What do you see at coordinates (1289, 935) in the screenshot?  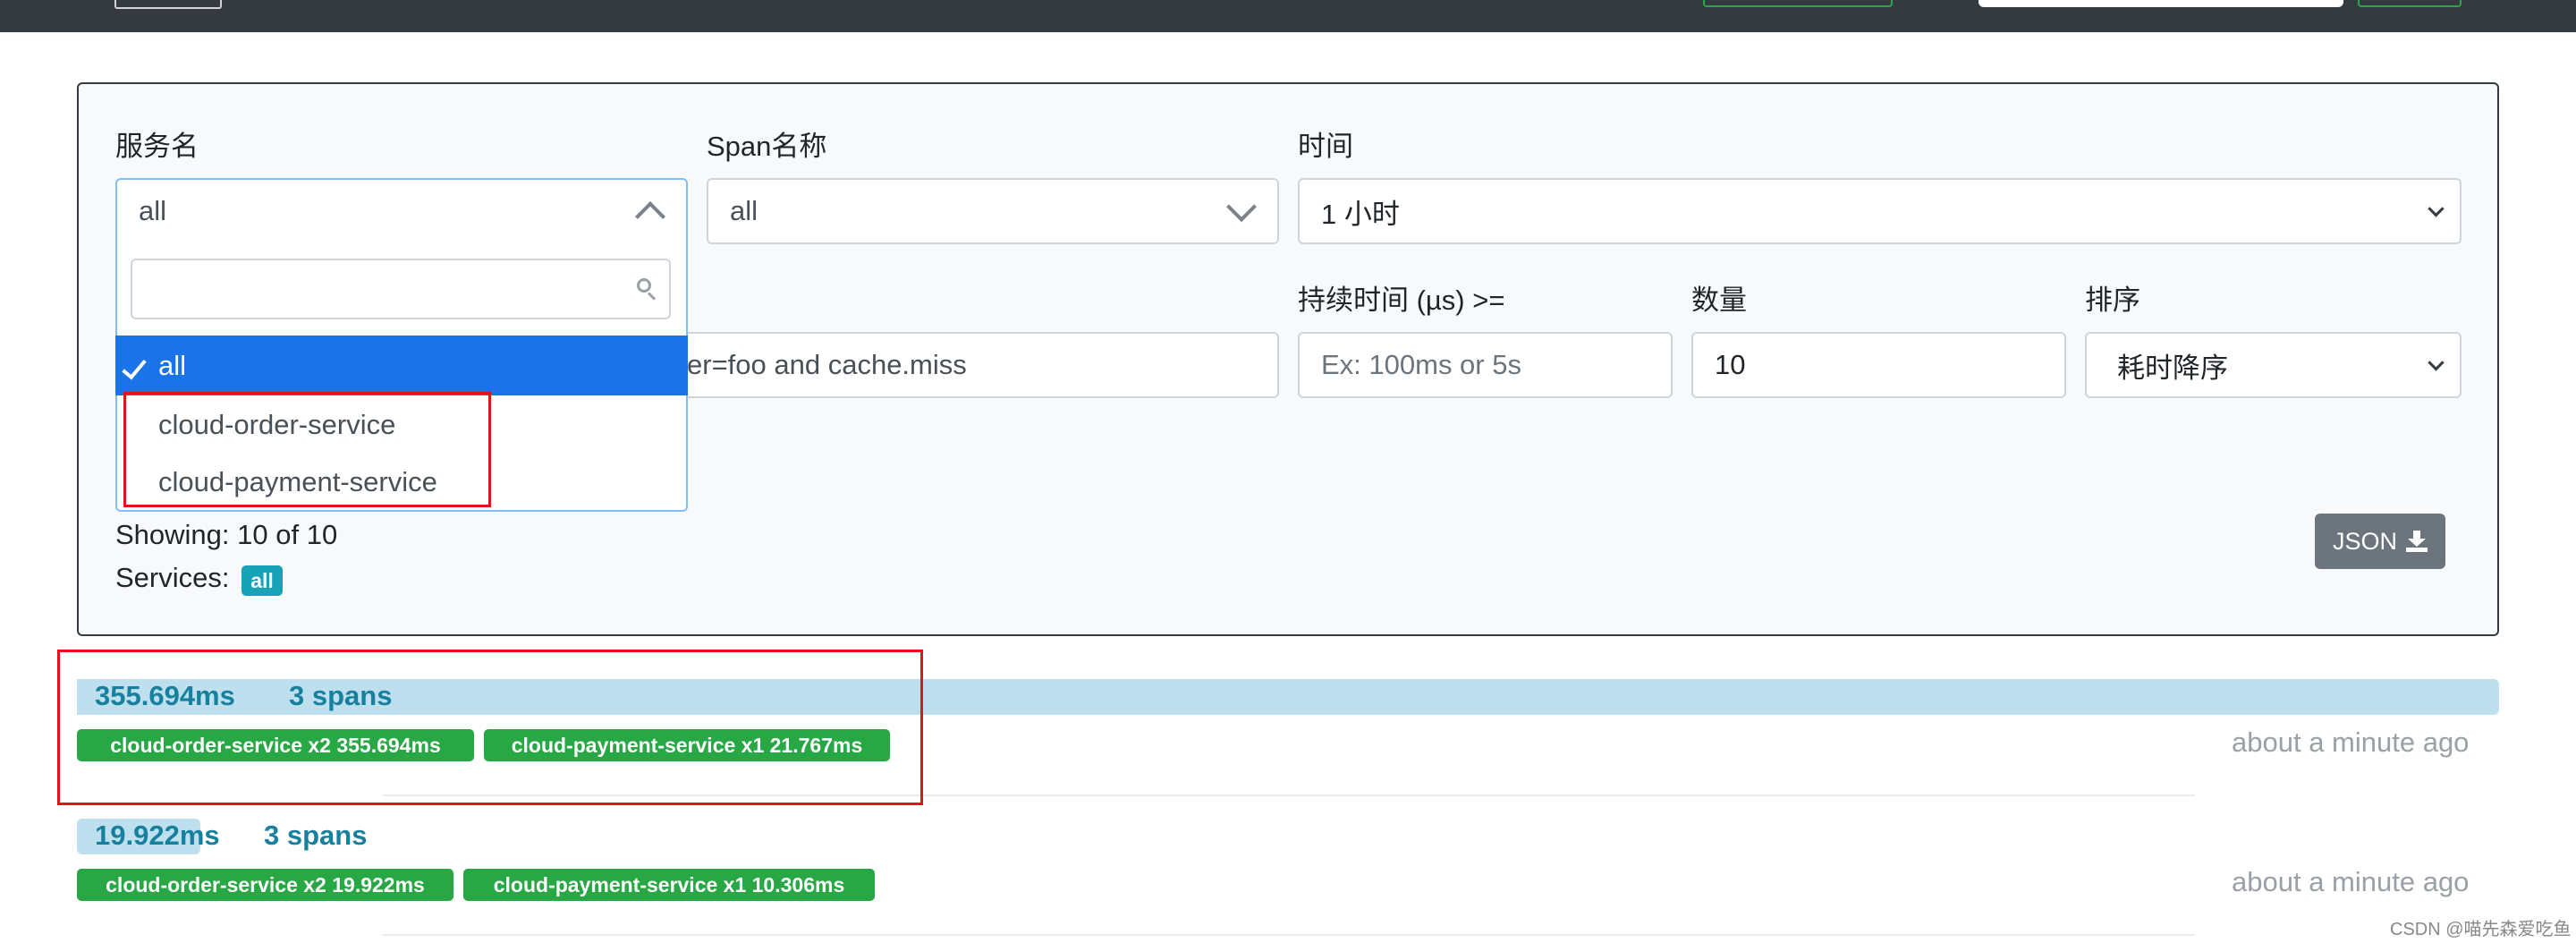 I see `trace-divider` at bounding box center [1289, 935].